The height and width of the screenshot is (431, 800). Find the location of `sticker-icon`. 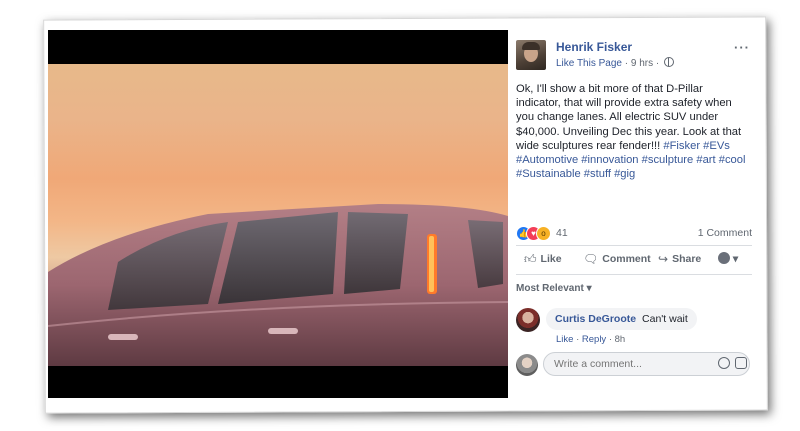

sticker-icon is located at coordinates (741, 363).